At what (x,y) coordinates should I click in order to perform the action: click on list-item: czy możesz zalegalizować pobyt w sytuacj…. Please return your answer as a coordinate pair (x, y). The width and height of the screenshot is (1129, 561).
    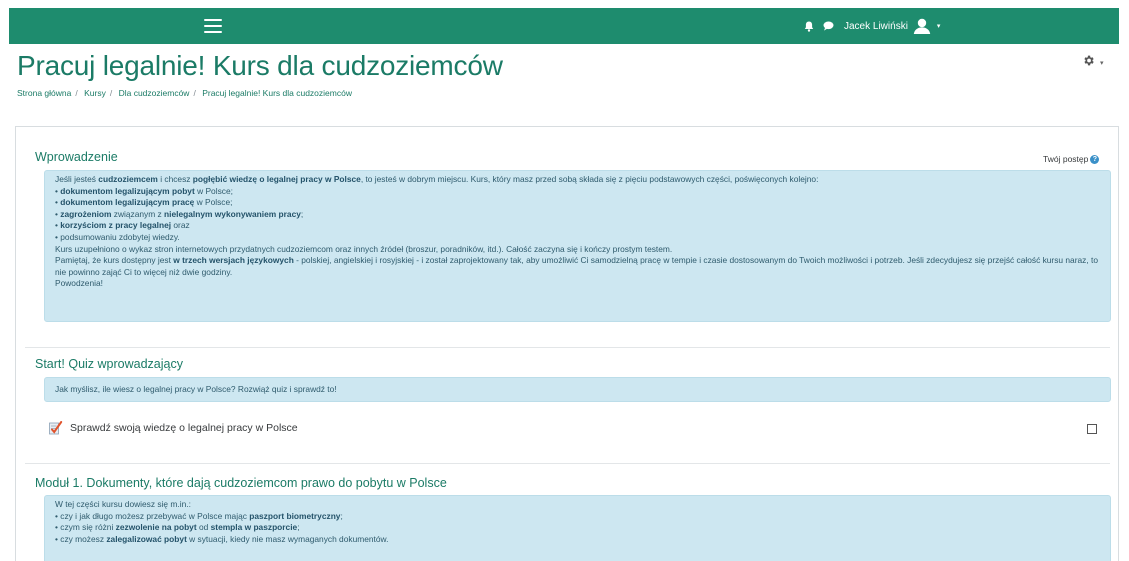
    Looking at the image, I should click on (577, 540).